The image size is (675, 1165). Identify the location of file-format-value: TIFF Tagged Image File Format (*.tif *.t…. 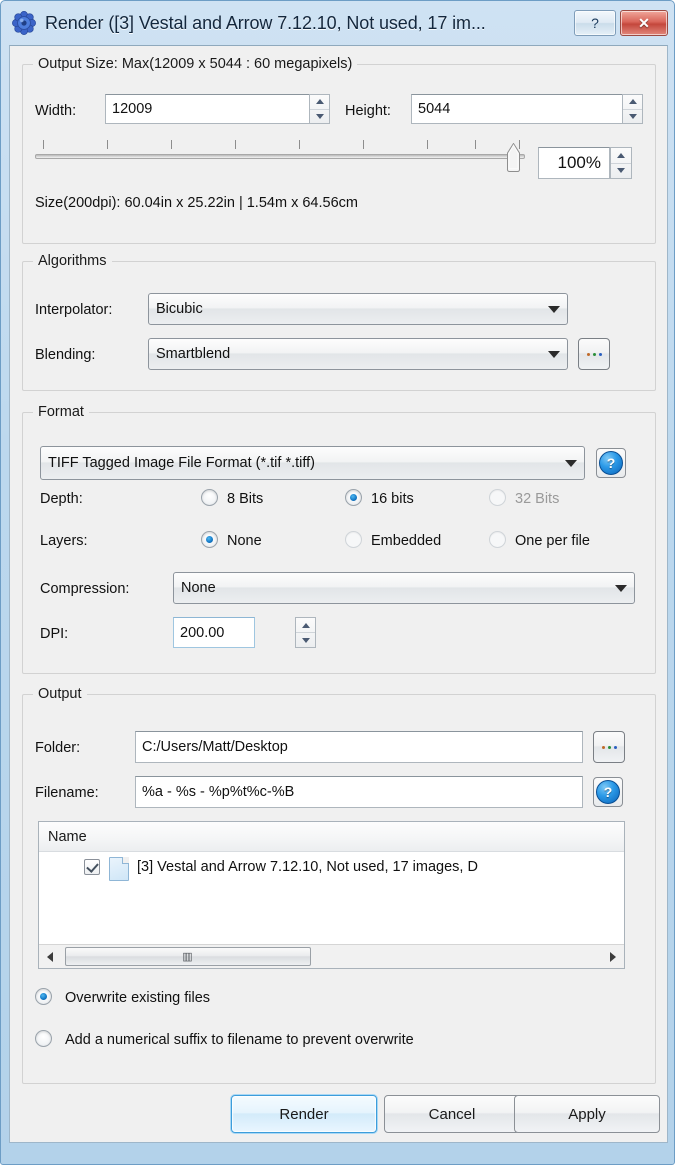
(181, 463).